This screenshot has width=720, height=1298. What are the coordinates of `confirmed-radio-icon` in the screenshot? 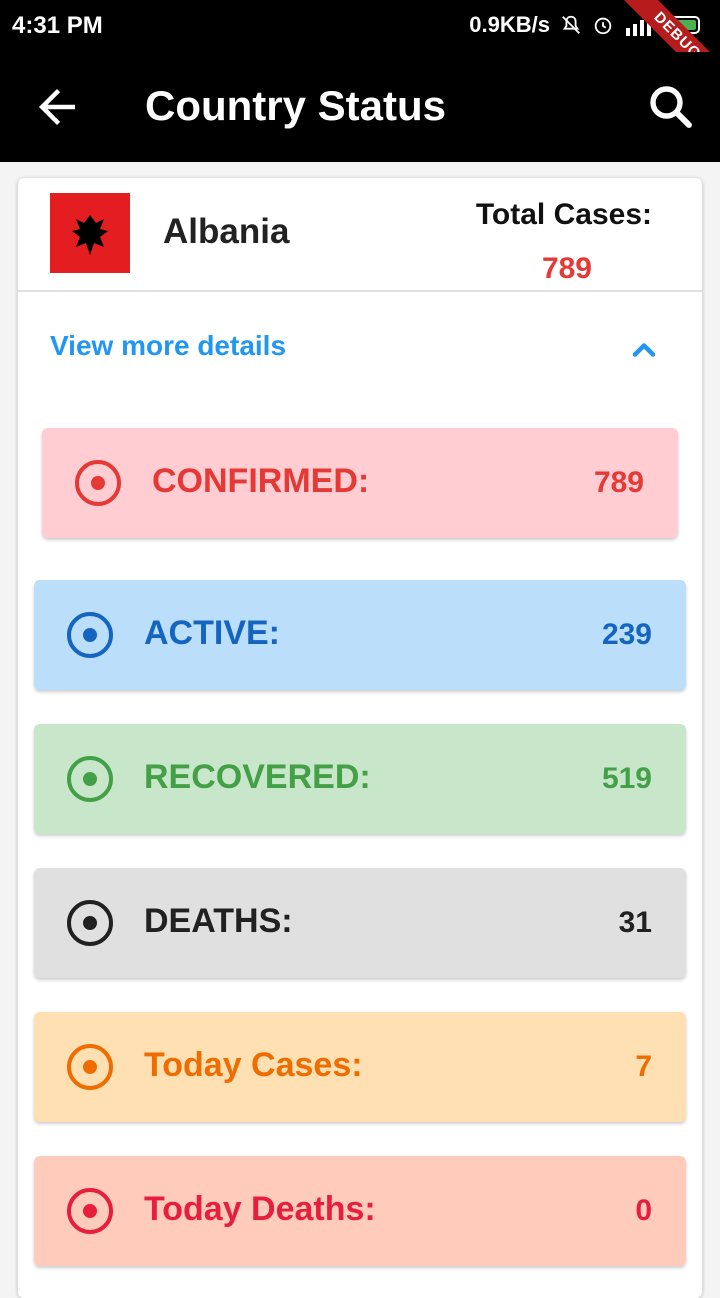 It's located at (98, 483).